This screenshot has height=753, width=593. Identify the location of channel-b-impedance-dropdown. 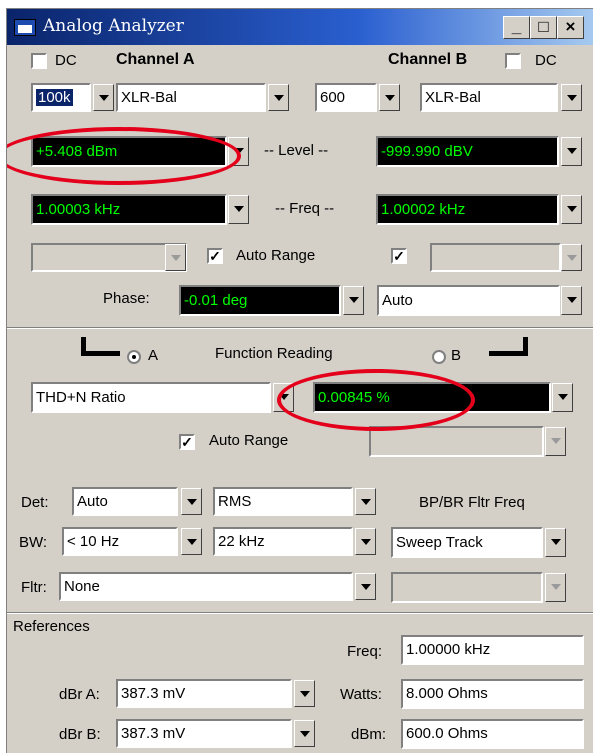
(389, 97).